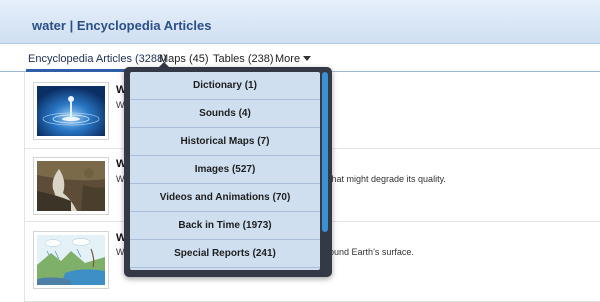  I want to click on menu-item-historical-maps: Historical Maps (7), so click(225, 142).